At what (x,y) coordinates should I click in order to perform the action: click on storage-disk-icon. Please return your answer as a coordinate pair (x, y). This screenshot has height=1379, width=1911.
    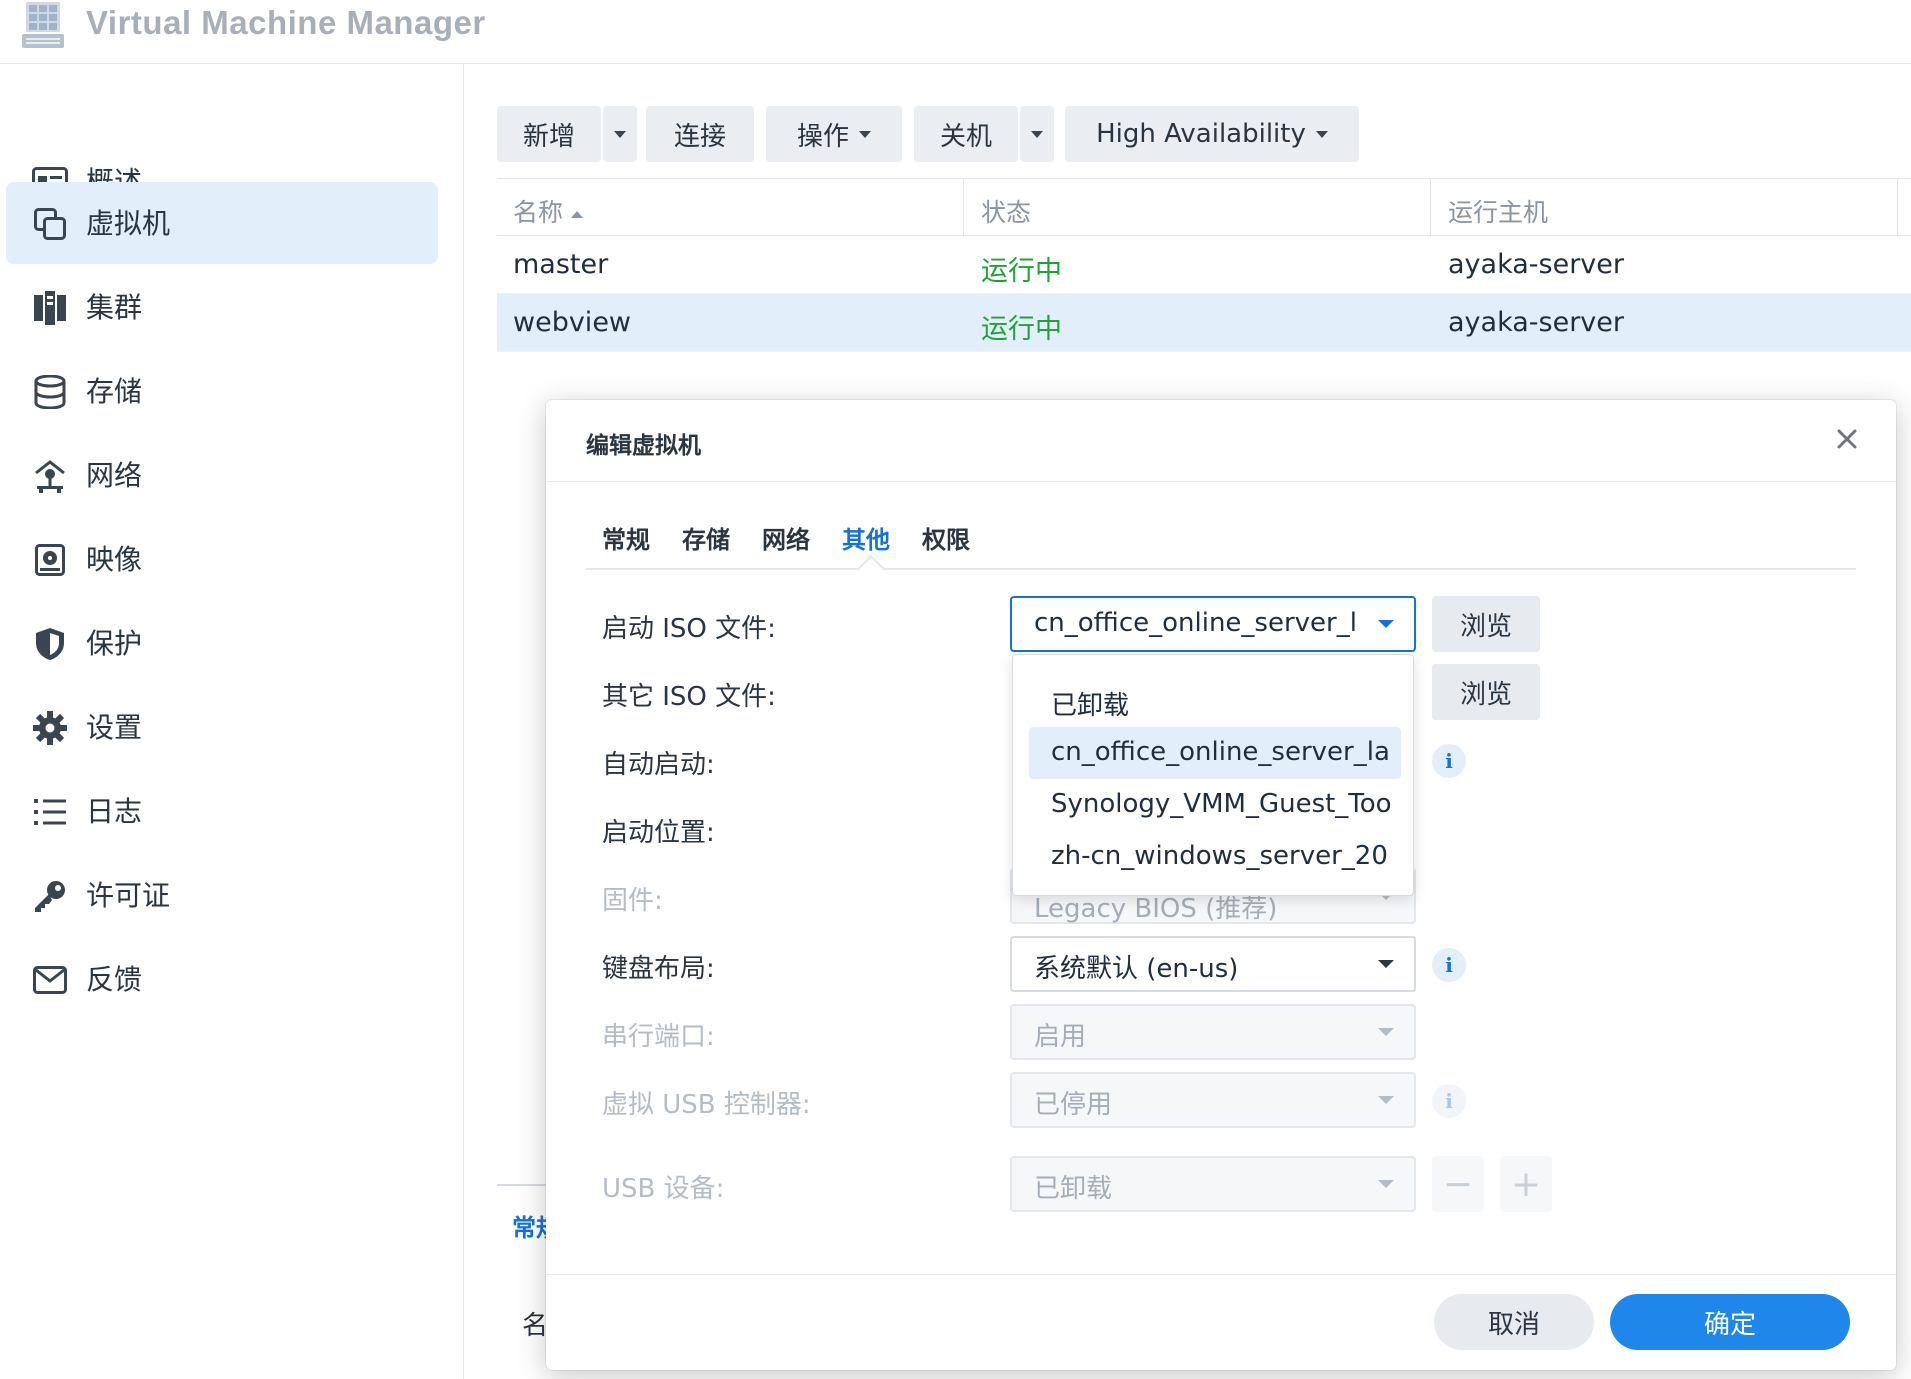
    Looking at the image, I should click on (50, 392).